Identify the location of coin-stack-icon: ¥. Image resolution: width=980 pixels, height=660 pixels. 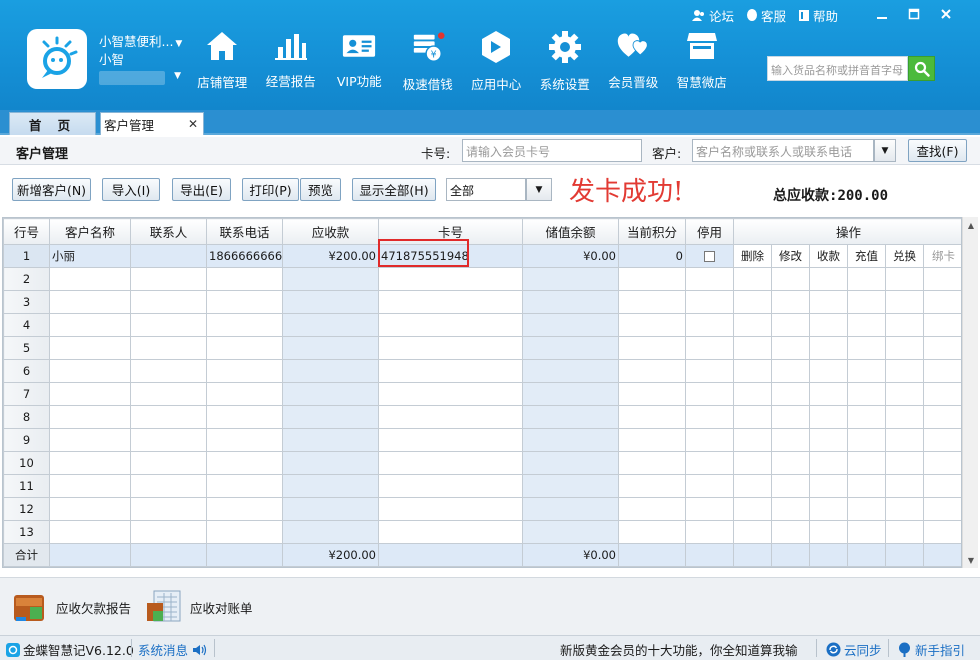
(428, 47).